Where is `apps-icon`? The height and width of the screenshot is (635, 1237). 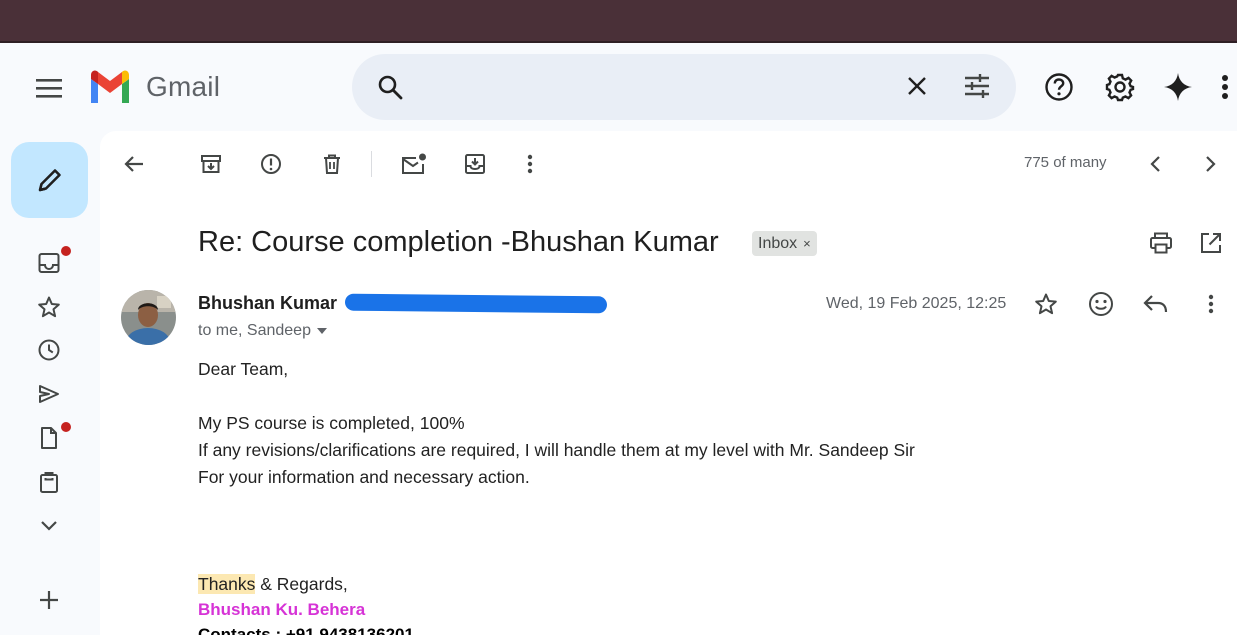
apps-icon is located at coordinates (1225, 87).